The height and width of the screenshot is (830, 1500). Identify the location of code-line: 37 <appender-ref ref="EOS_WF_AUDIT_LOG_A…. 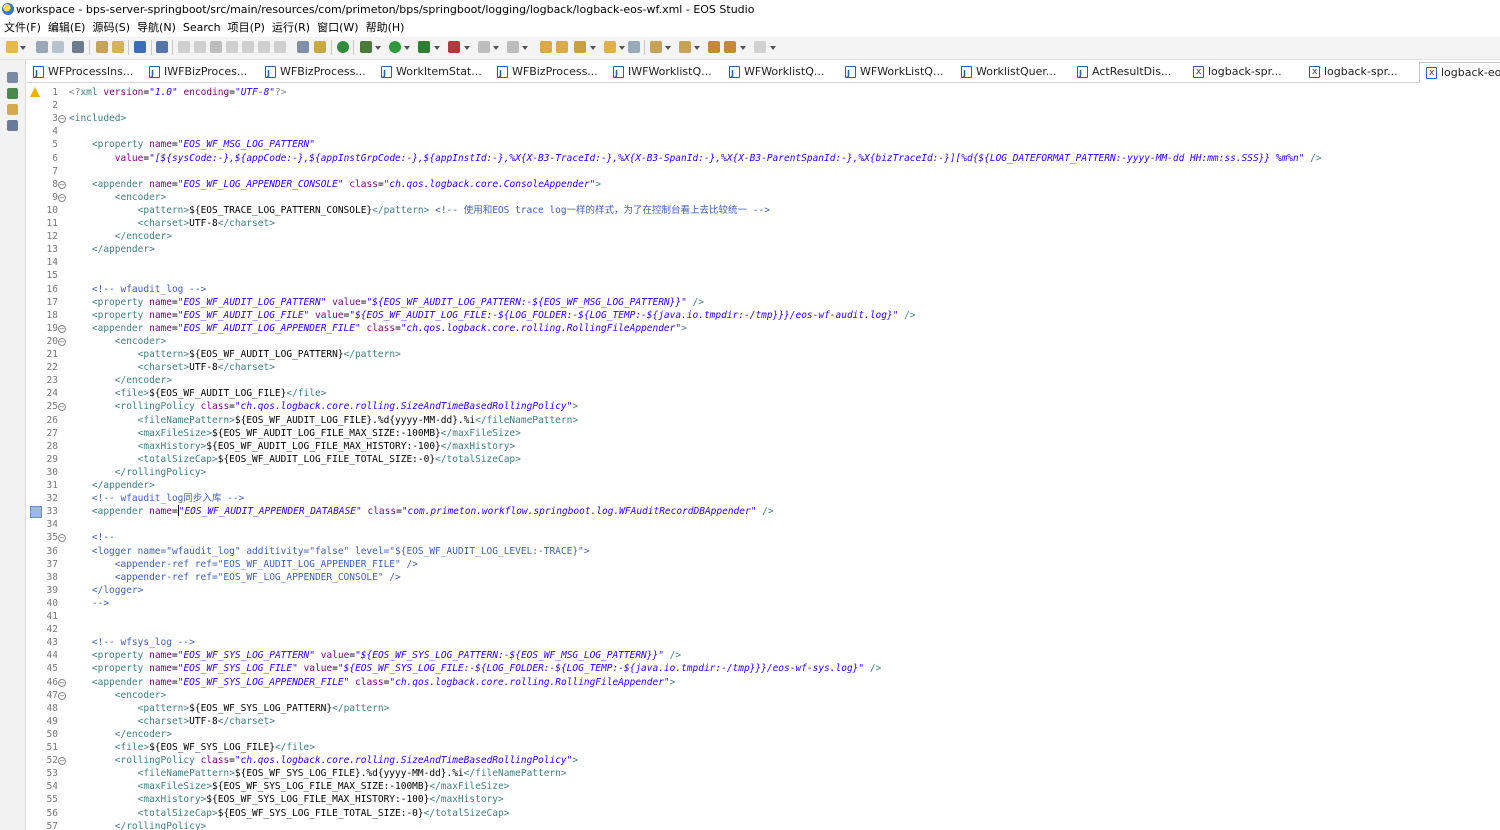
(763, 564).